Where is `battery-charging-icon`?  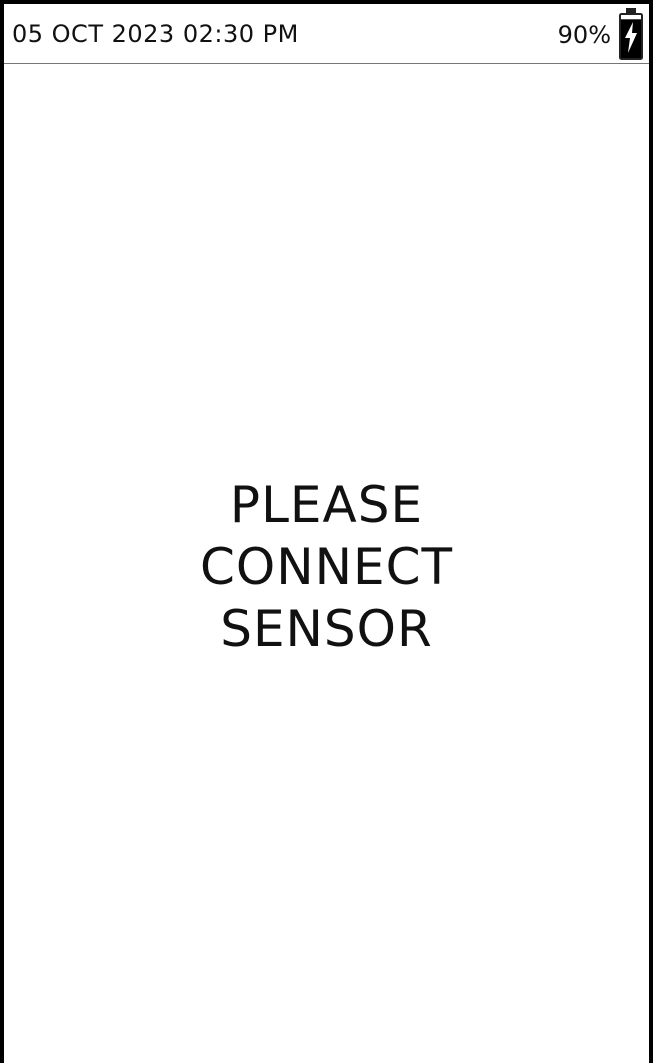
battery-charging-icon is located at coordinates (631, 34).